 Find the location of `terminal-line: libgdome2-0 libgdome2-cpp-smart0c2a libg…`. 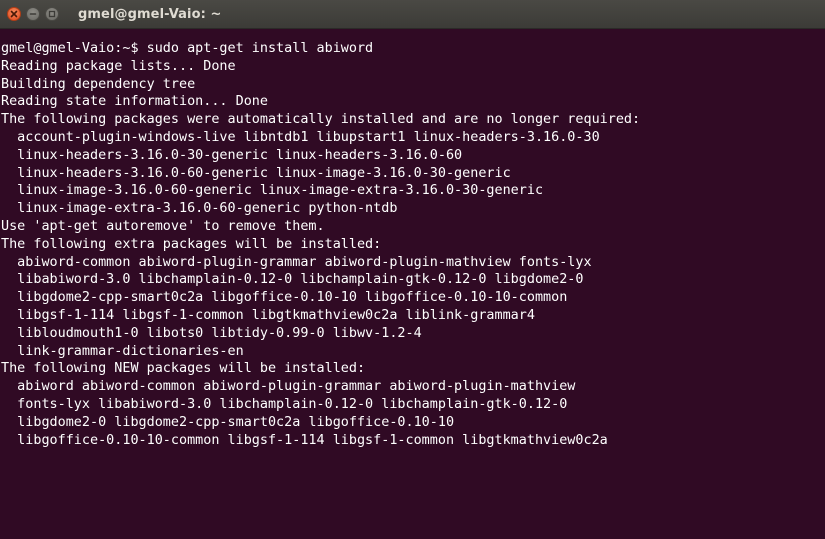

terminal-line: libgdome2-0 libgdome2-cpp-smart0c2a libg… is located at coordinates (228, 422).